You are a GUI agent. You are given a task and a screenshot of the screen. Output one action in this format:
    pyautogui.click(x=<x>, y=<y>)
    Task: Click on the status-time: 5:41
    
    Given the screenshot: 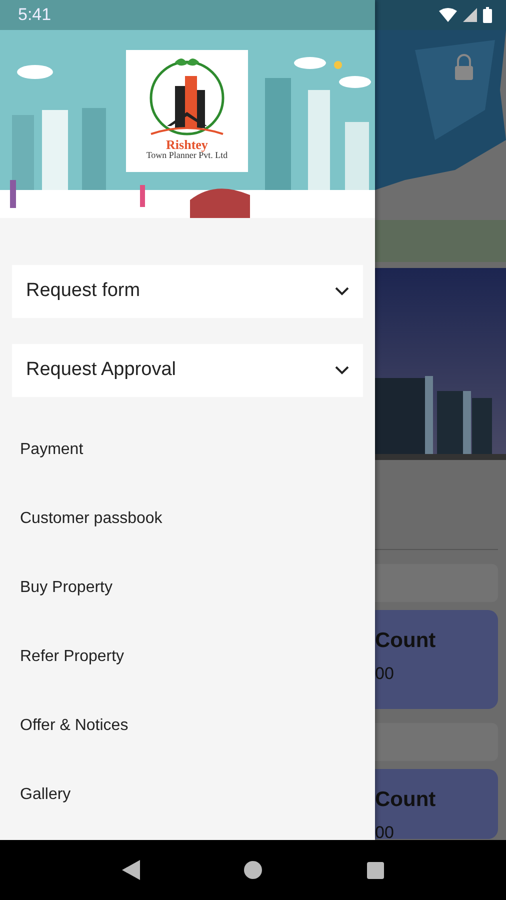 What is the action you would take?
    pyautogui.click(x=35, y=15)
    